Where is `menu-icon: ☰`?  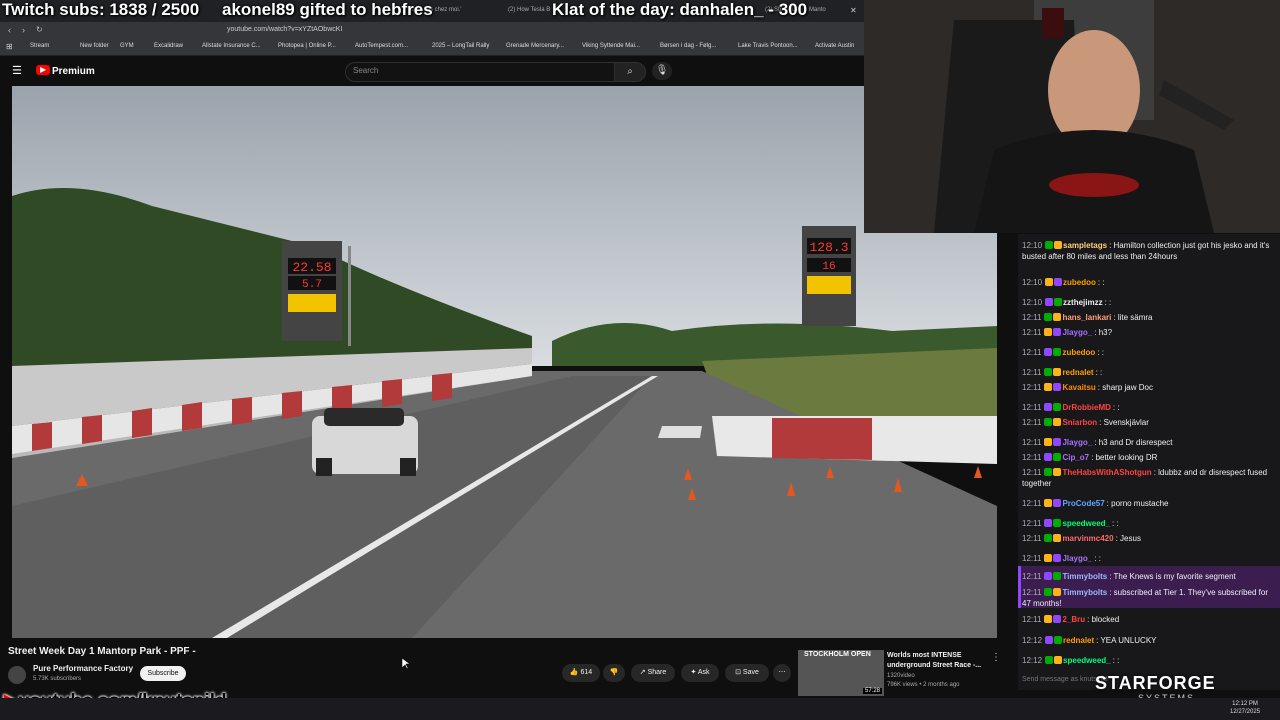
menu-icon: ☰ is located at coordinates (17, 70).